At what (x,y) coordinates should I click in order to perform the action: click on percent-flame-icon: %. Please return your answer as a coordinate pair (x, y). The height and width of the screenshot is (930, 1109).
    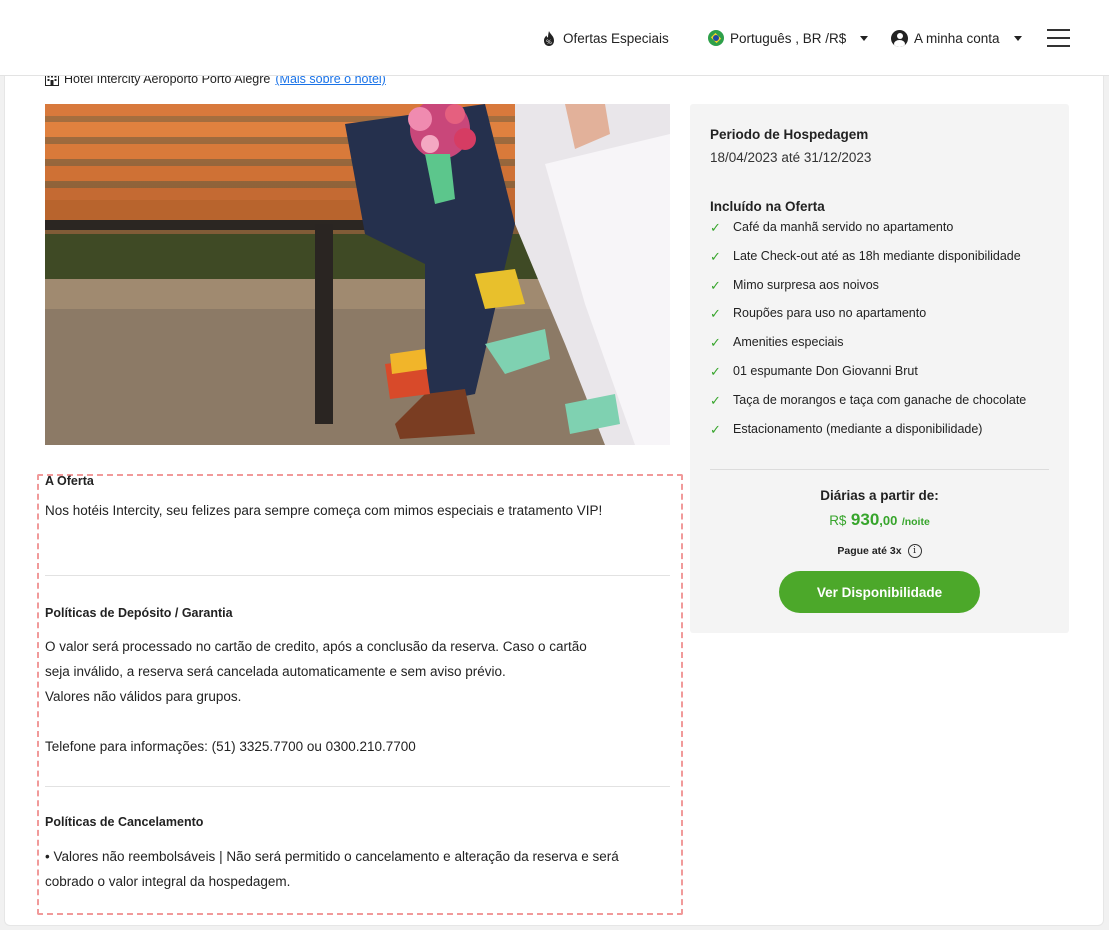
    Looking at the image, I should click on (549, 38).